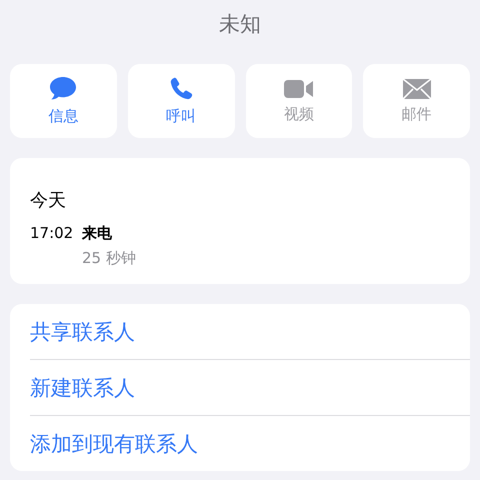 This screenshot has height=480, width=480. What do you see at coordinates (250, 332) in the screenshot?
I see `contact-option-link: 共享联系人` at bounding box center [250, 332].